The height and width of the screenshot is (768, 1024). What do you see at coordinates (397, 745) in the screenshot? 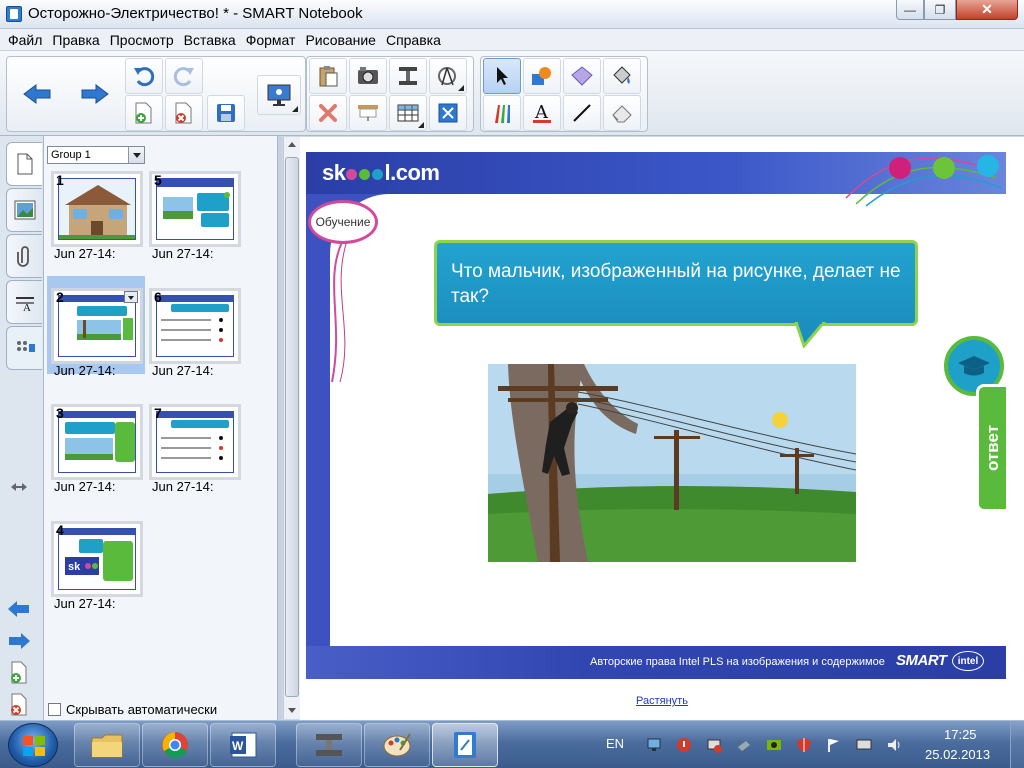
I see `taskbar-paint` at bounding box center [397, 745].